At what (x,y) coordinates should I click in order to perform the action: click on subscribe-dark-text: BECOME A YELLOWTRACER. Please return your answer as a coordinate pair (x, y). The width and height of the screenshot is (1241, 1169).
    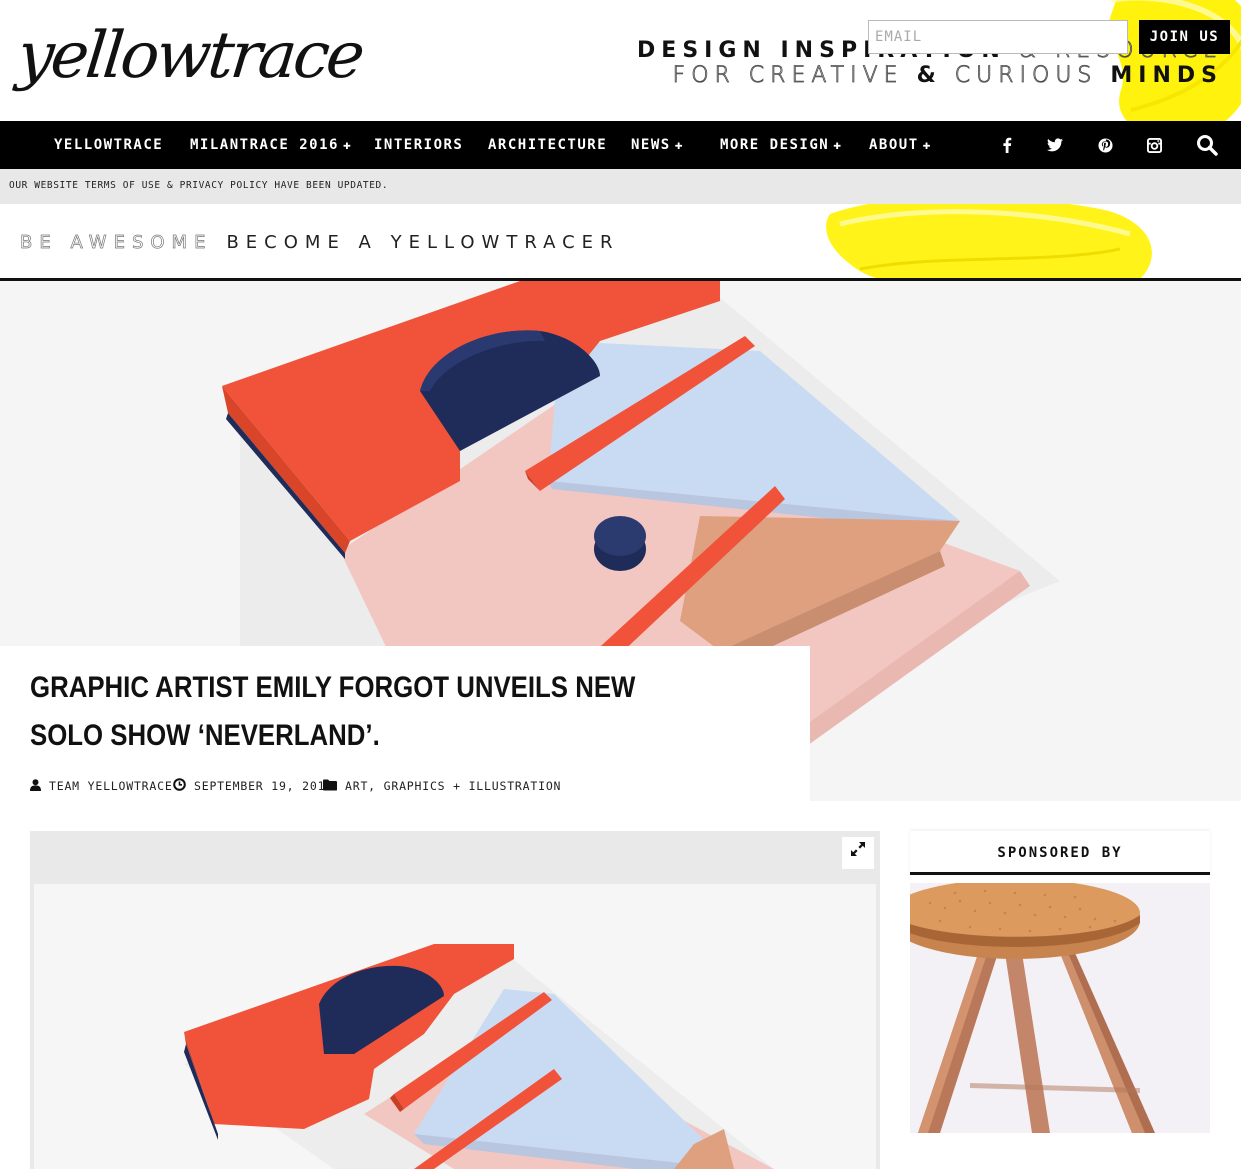
    Looking at the image, I should click on (423, 242).